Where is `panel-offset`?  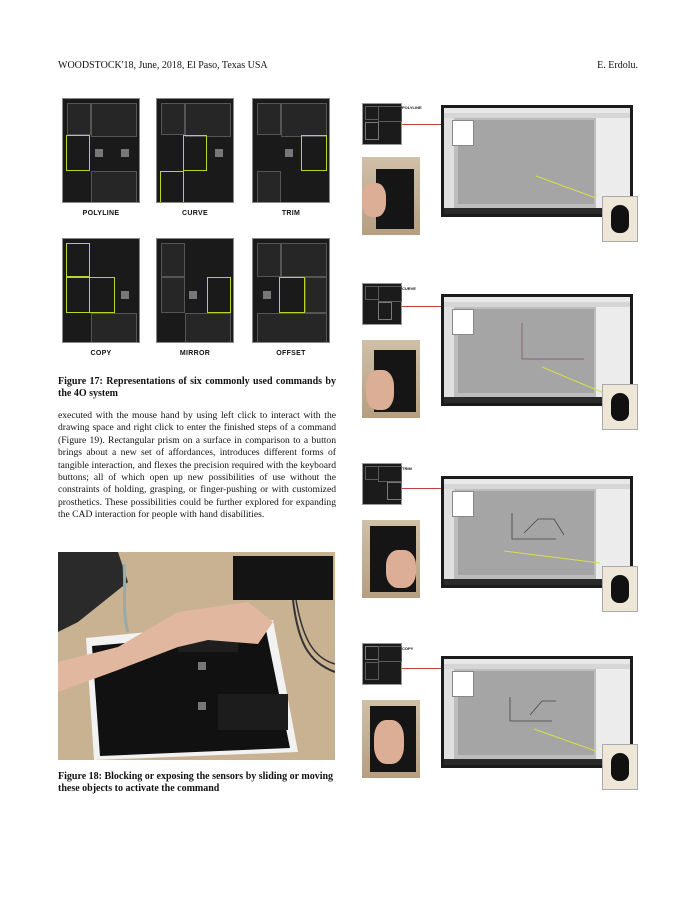
panel-offset is located at coordinates (291, 290).